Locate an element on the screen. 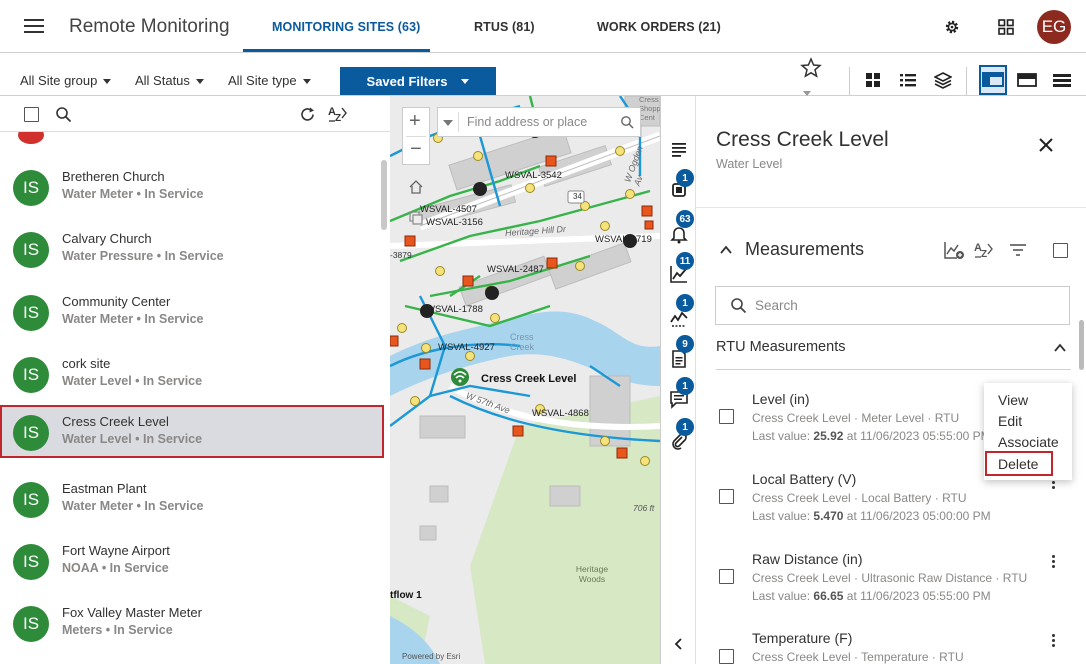 The width and height of the screenshot is (1086, 664). map-search-input: Find address or place is located at coordinates (527, 122).